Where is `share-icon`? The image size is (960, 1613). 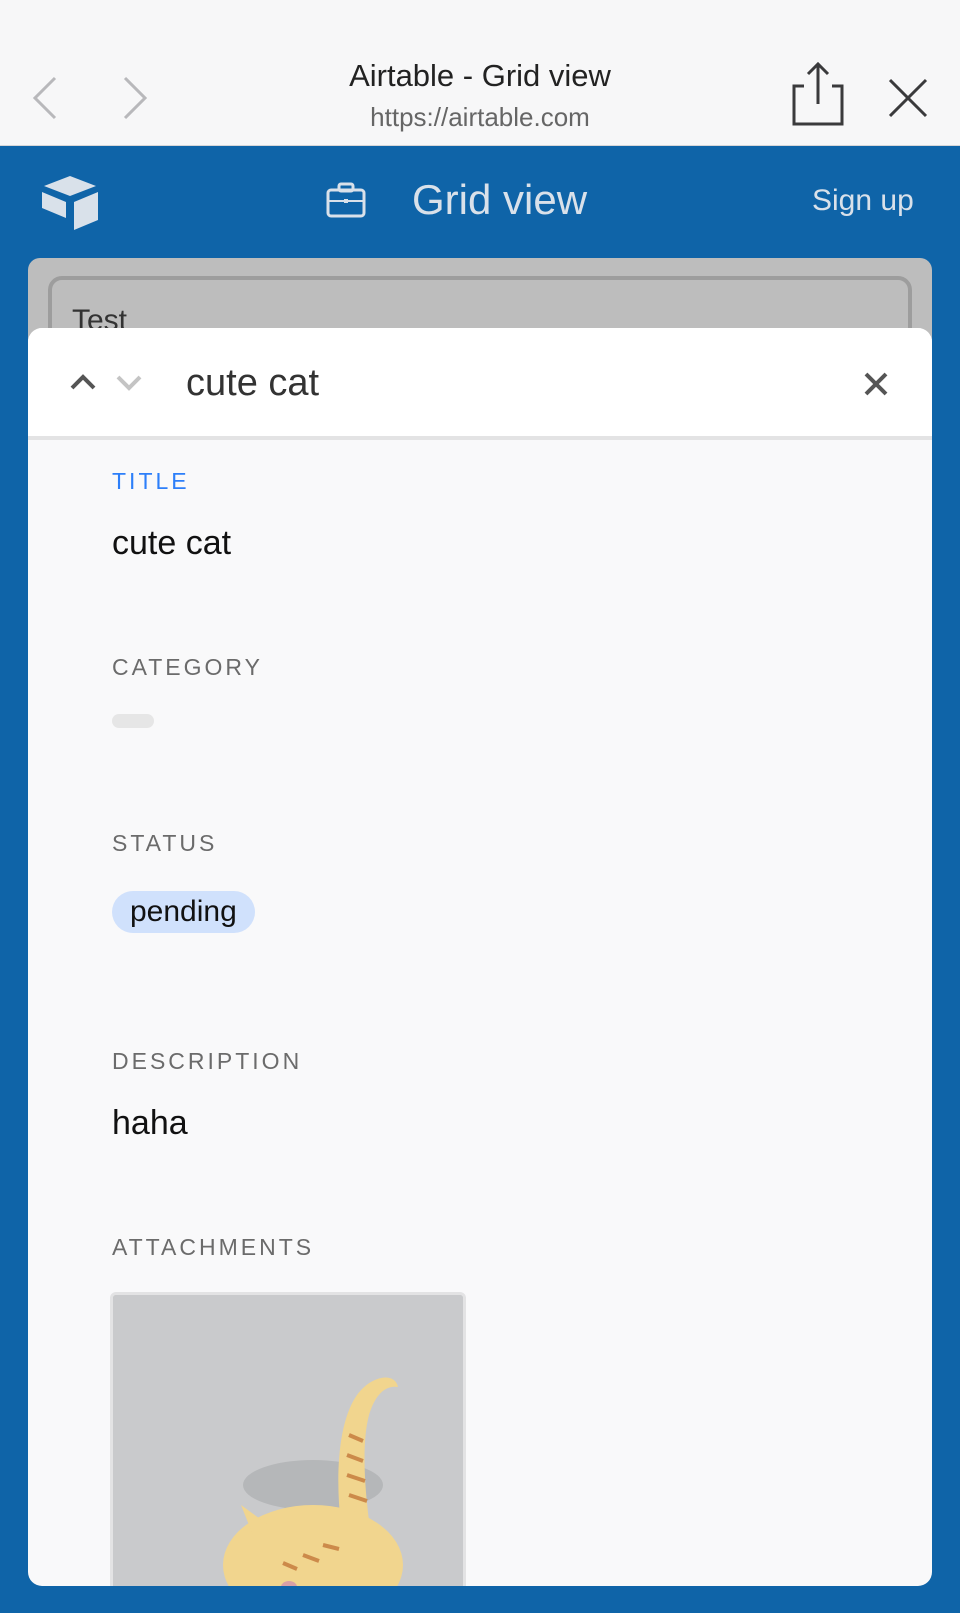 share-icon is located at coordinates (818, 93).